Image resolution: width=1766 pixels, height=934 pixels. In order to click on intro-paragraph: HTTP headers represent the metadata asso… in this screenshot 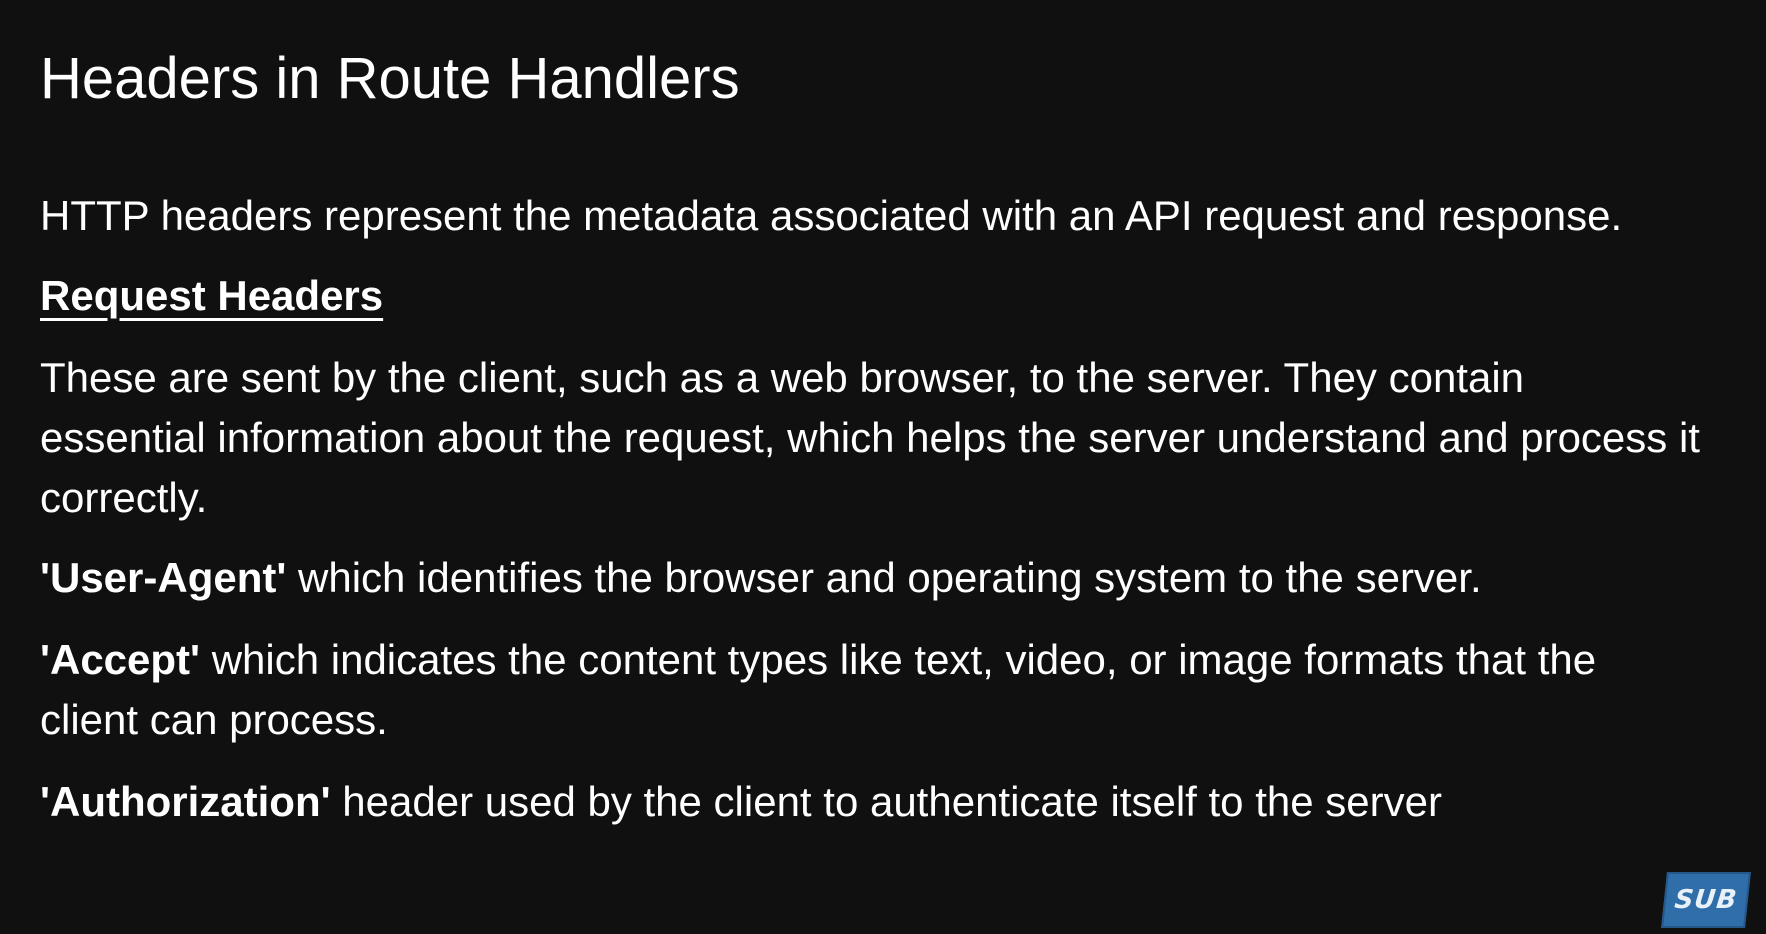, I will do `click(831, 215)`.